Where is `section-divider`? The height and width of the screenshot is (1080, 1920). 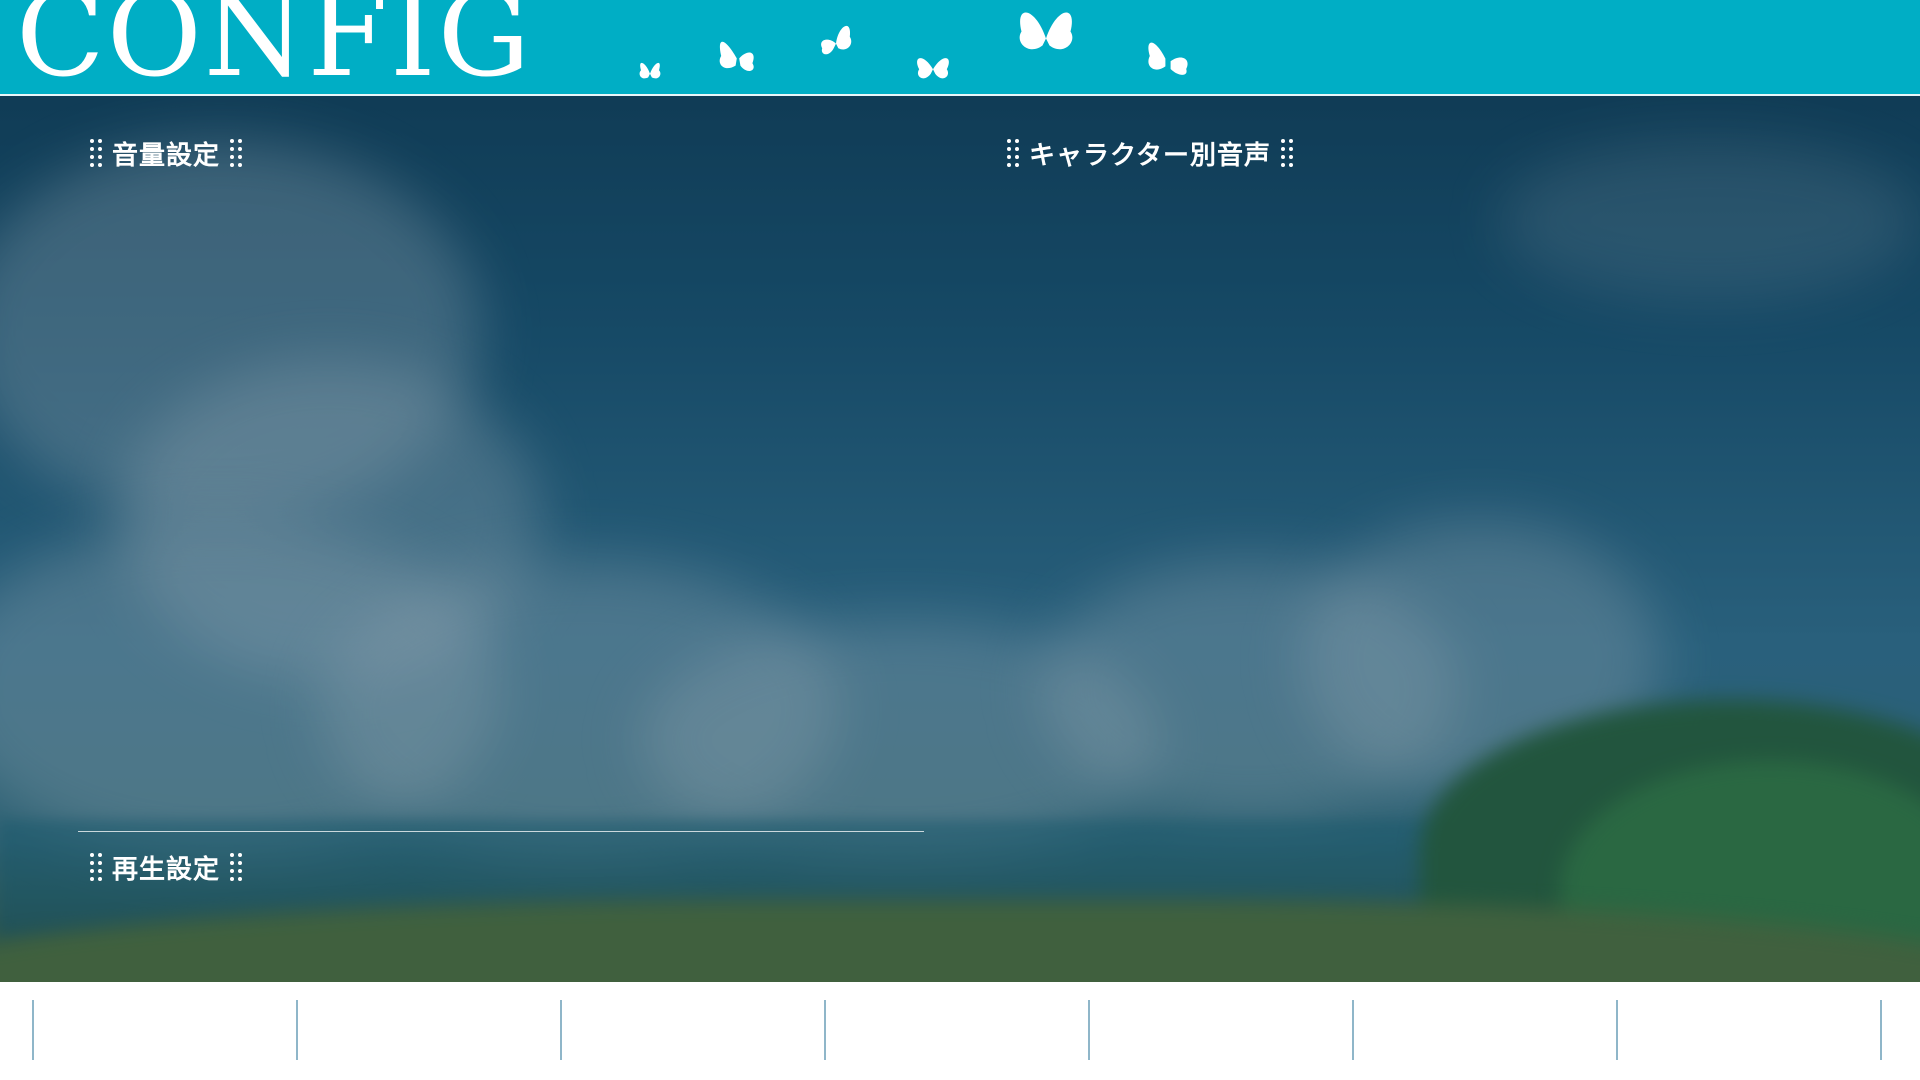
section-divider is located at coordinates (501, 831).